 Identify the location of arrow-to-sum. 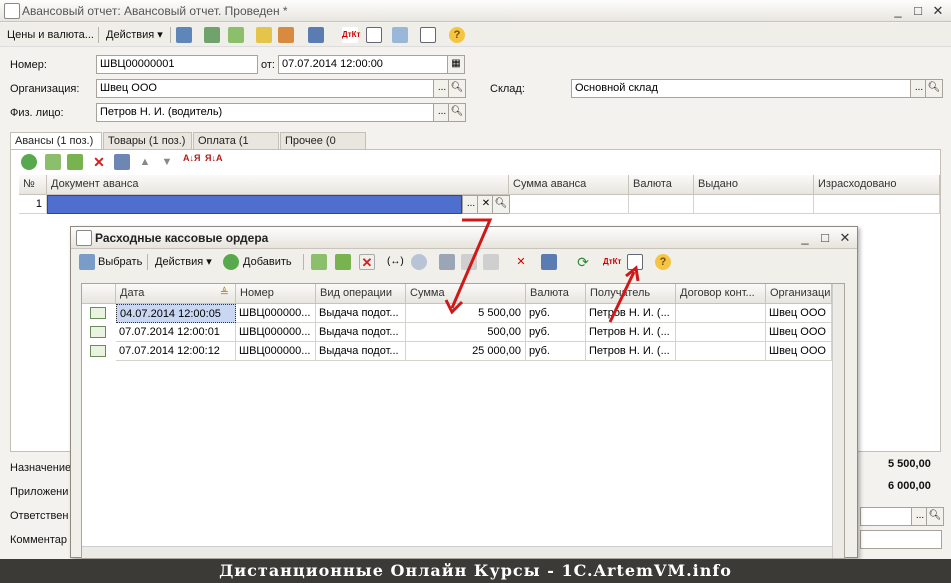
(471, 263).